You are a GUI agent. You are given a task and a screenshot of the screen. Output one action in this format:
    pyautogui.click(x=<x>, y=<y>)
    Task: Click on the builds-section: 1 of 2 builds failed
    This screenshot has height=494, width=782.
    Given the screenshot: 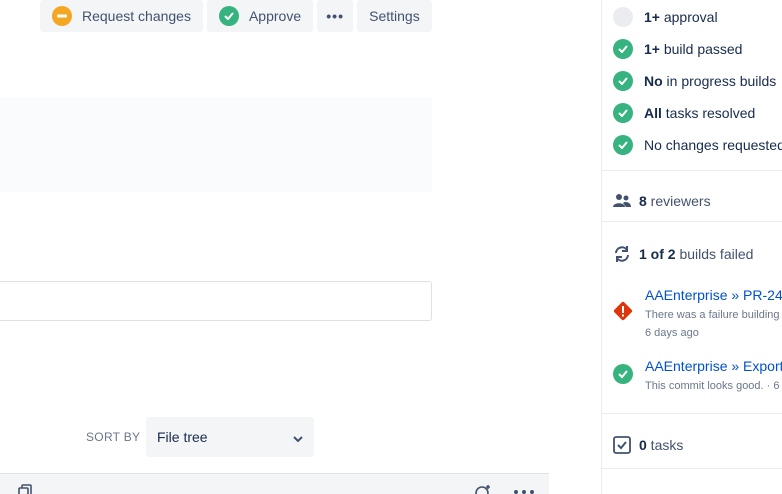 What is the action you would take?
    pyautogui.click(x=683, y=254)
    